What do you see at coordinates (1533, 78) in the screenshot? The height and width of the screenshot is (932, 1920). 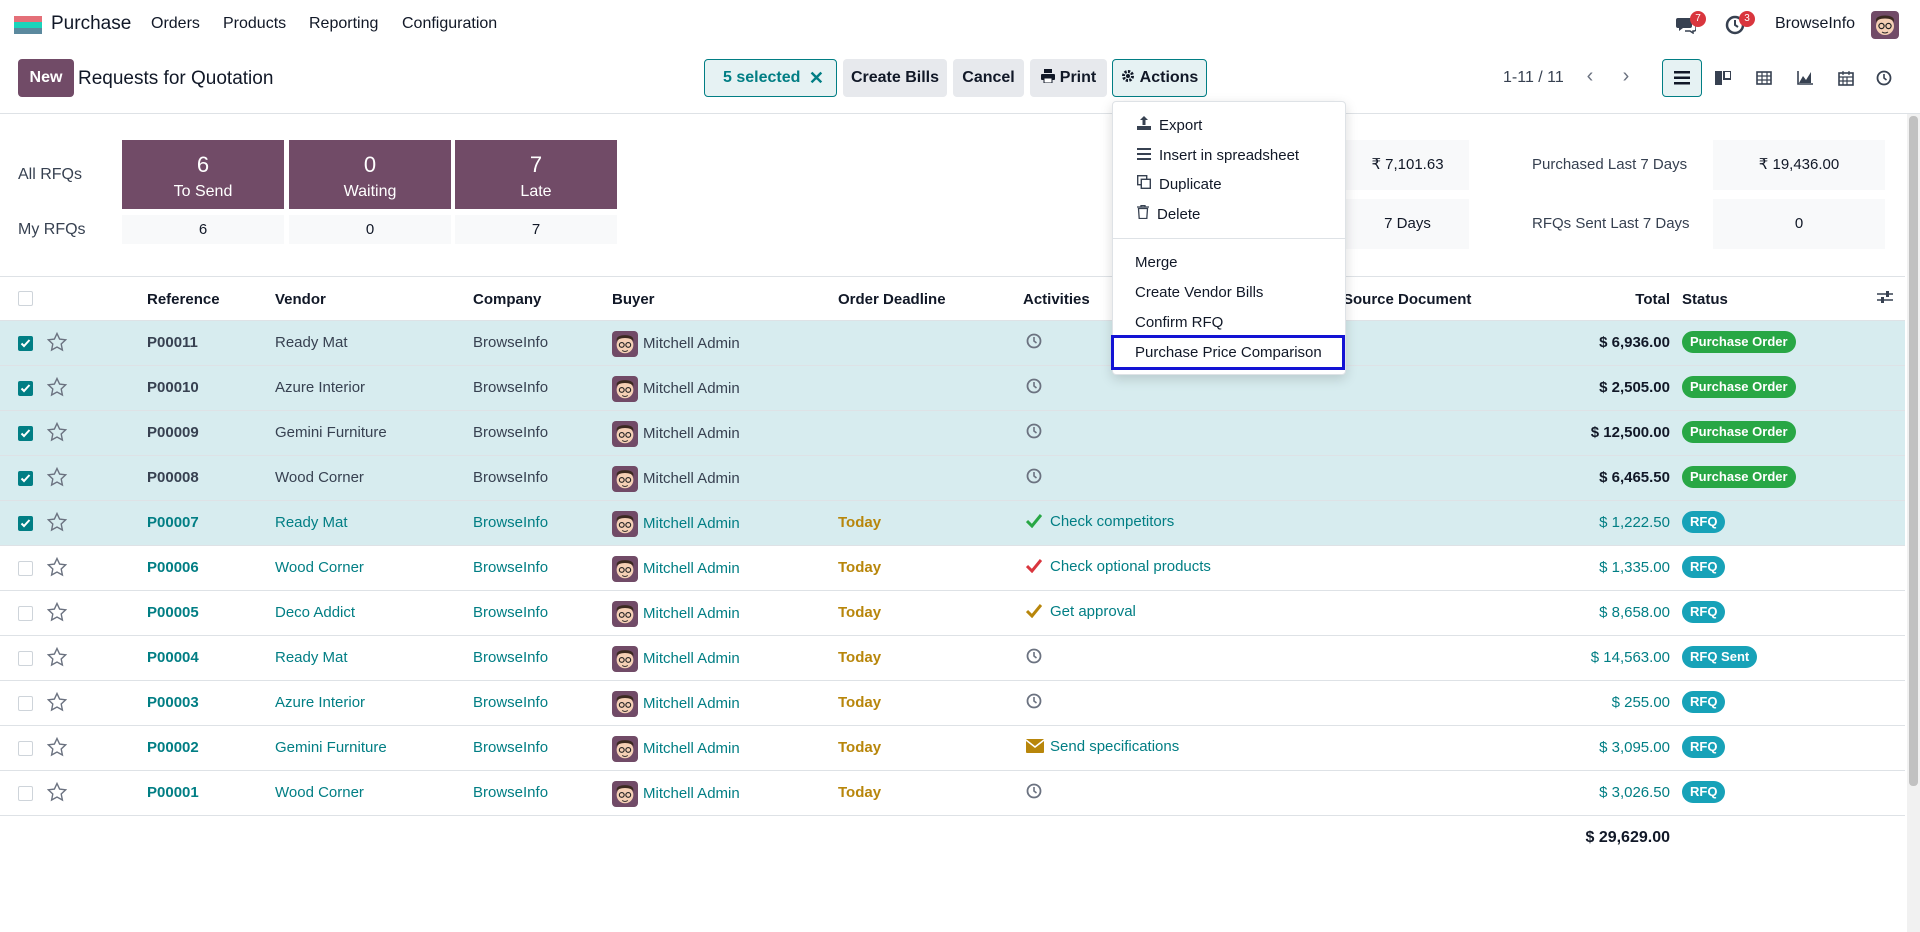 I see `pager-value: 1-11 / 11` at bounding box center [1533, 78].